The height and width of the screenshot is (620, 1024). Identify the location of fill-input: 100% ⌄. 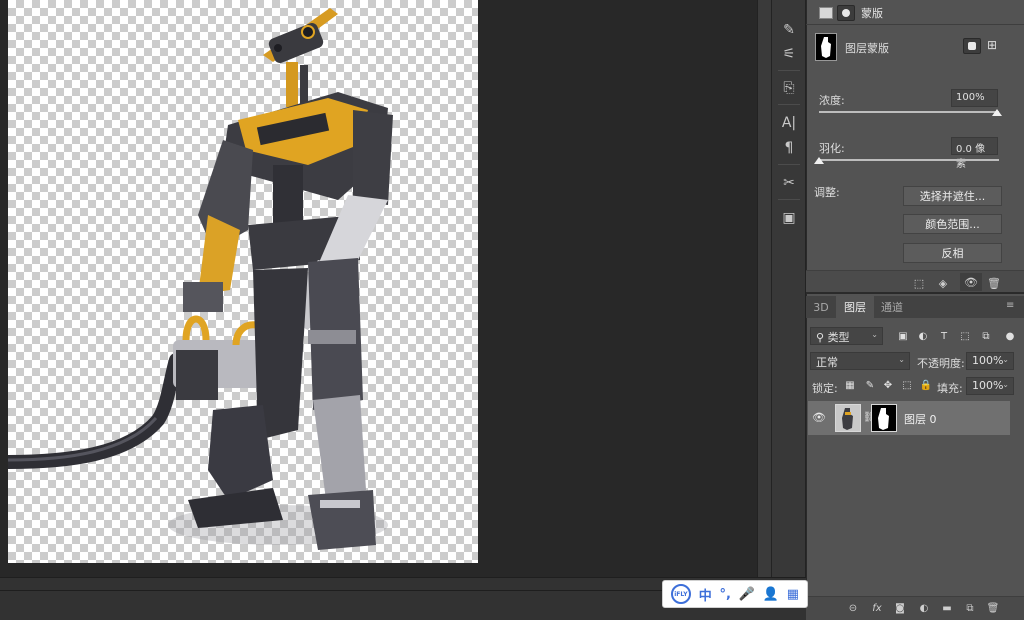
(990, 386).